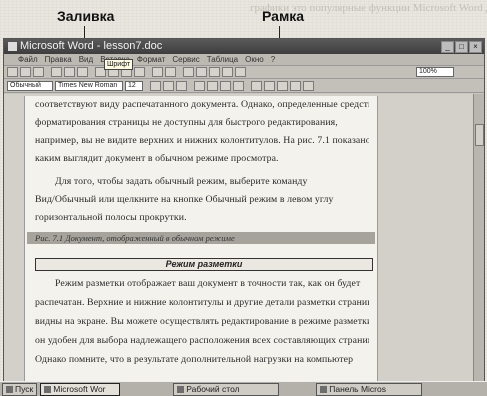 The height and width of the screenshot is (396, 487). I want to click on taskbar-item-word: Microsoft Wor, so click(80, 389).